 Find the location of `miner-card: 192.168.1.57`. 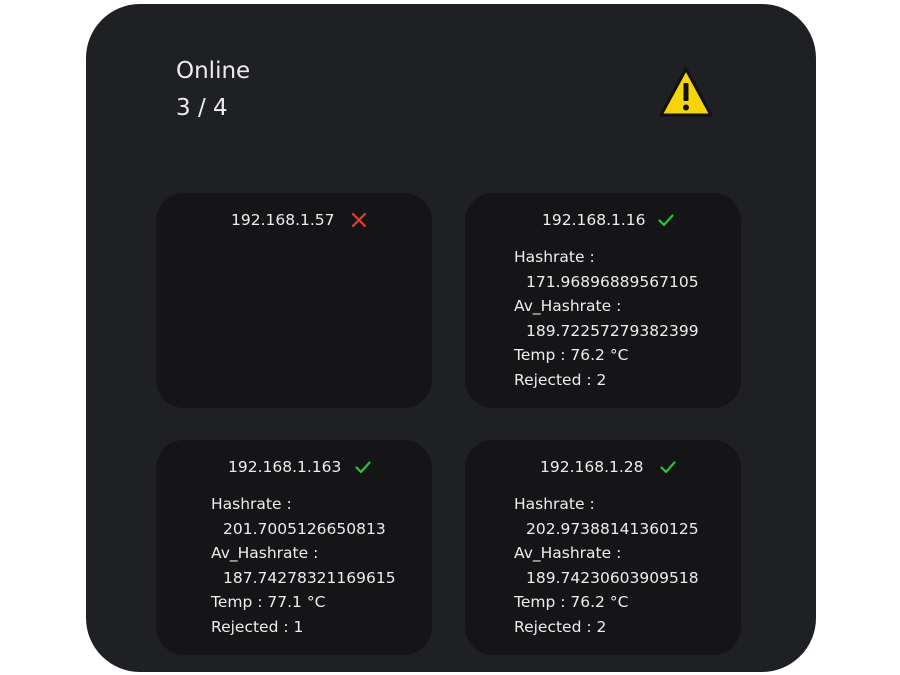

miner-card: 192.168.1.57 is located at coordinates (294, 300).